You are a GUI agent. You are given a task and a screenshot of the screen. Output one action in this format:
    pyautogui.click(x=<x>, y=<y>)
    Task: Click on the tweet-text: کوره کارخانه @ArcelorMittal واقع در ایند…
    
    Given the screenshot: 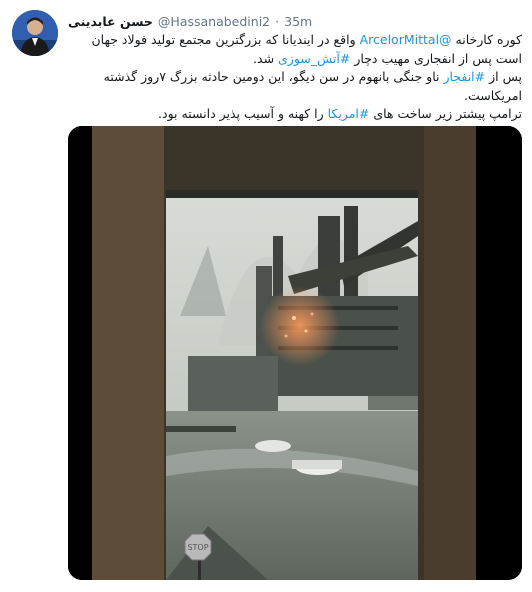 What is the action you would take?
    pyautogui.click(x=295, y=77)
    